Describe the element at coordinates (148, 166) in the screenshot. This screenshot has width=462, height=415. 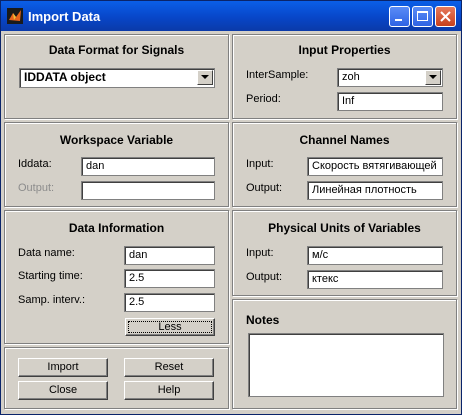
I see `iddata-field: dan` at that location.